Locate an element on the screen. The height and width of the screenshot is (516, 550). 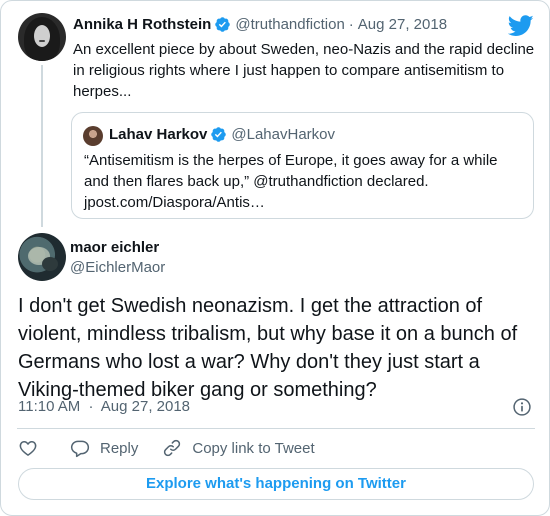
twitter-bird-icon is located at coordinates (521, 26).